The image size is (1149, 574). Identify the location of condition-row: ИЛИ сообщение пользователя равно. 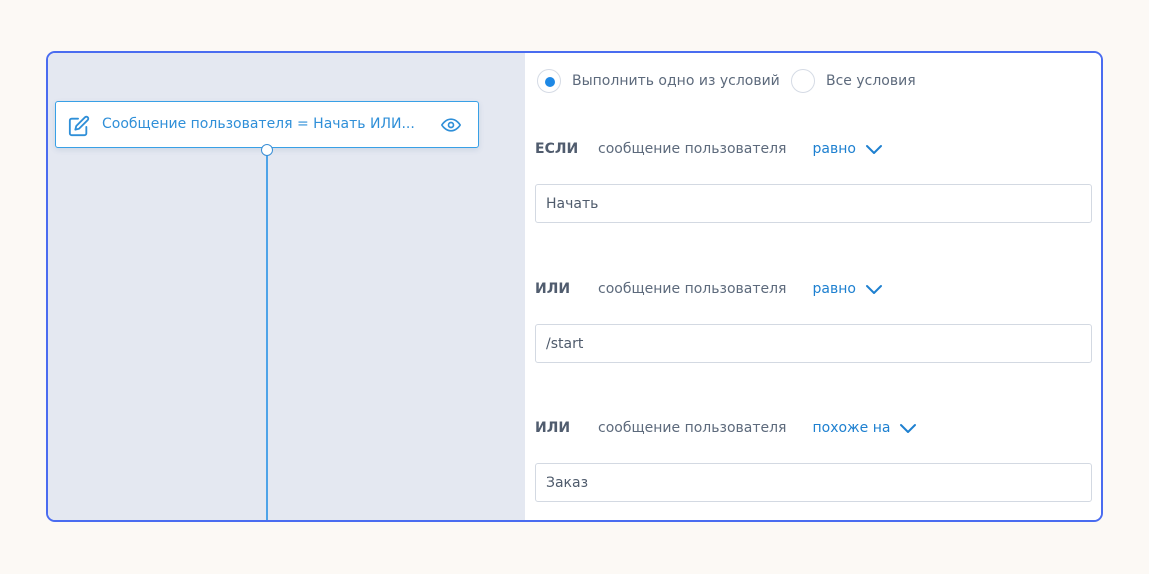
(709, 289).